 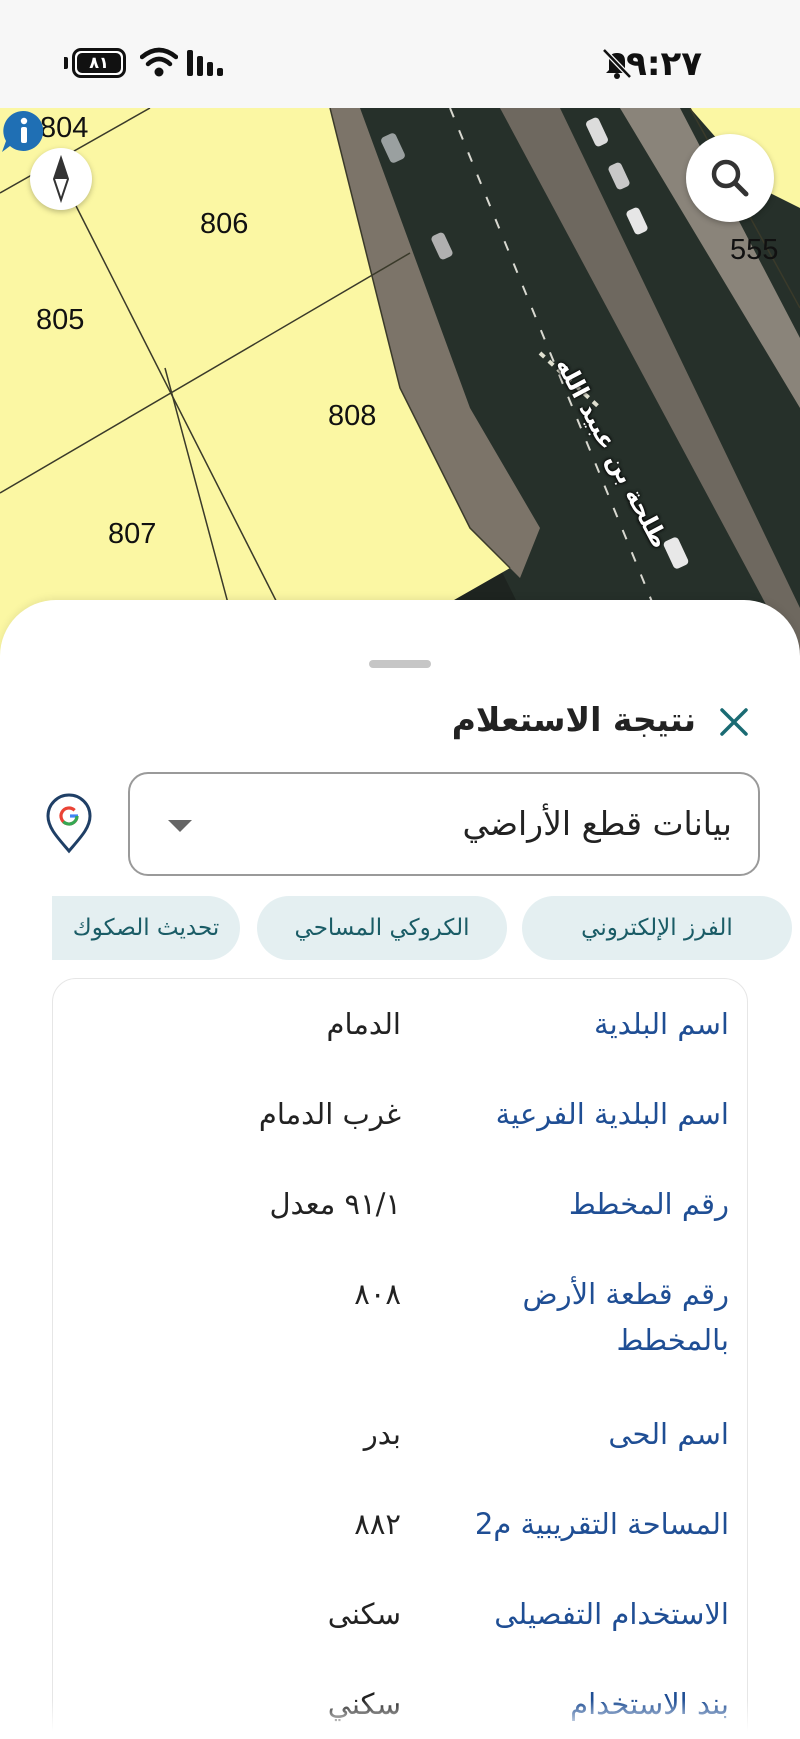 What do you see at coordinates (400, 664) in the screenshot?
I see `drag-handle` at bounding box center [400, 664].